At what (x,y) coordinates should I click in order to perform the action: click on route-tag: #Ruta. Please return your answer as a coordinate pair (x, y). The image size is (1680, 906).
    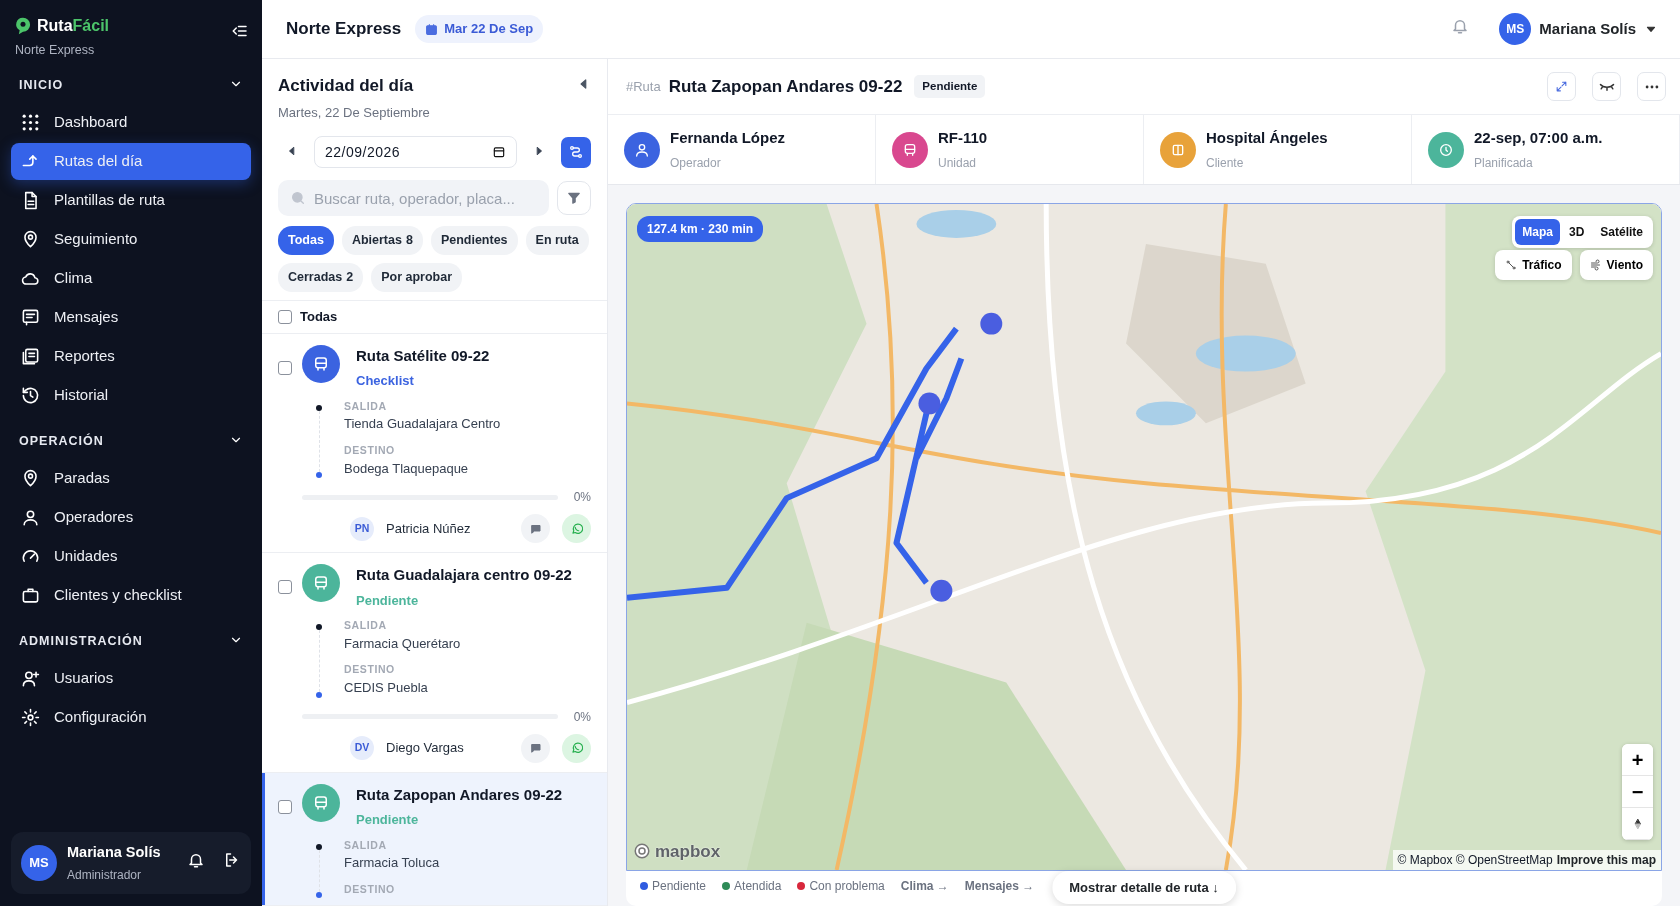
    Looking at the image, I should click on (643, 86).